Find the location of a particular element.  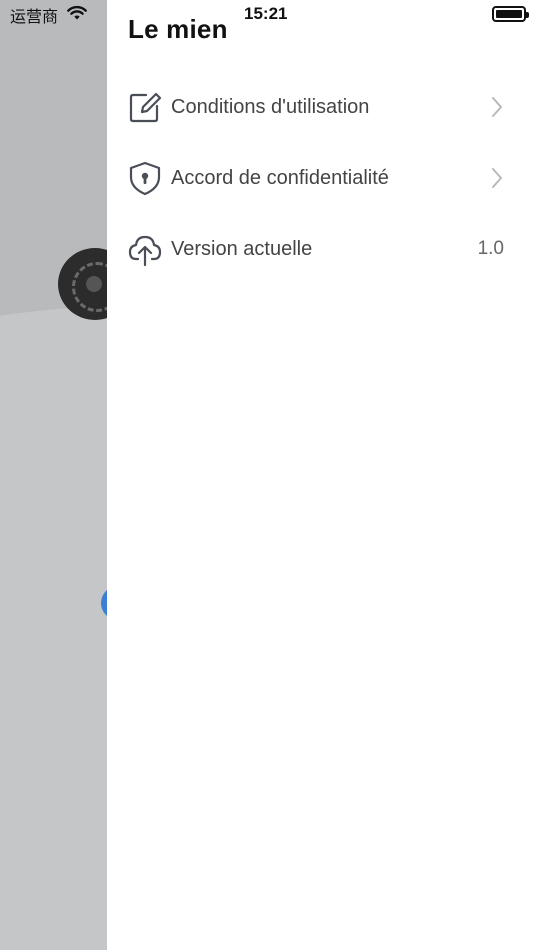

battery-level is located at coordinates (509, 14).